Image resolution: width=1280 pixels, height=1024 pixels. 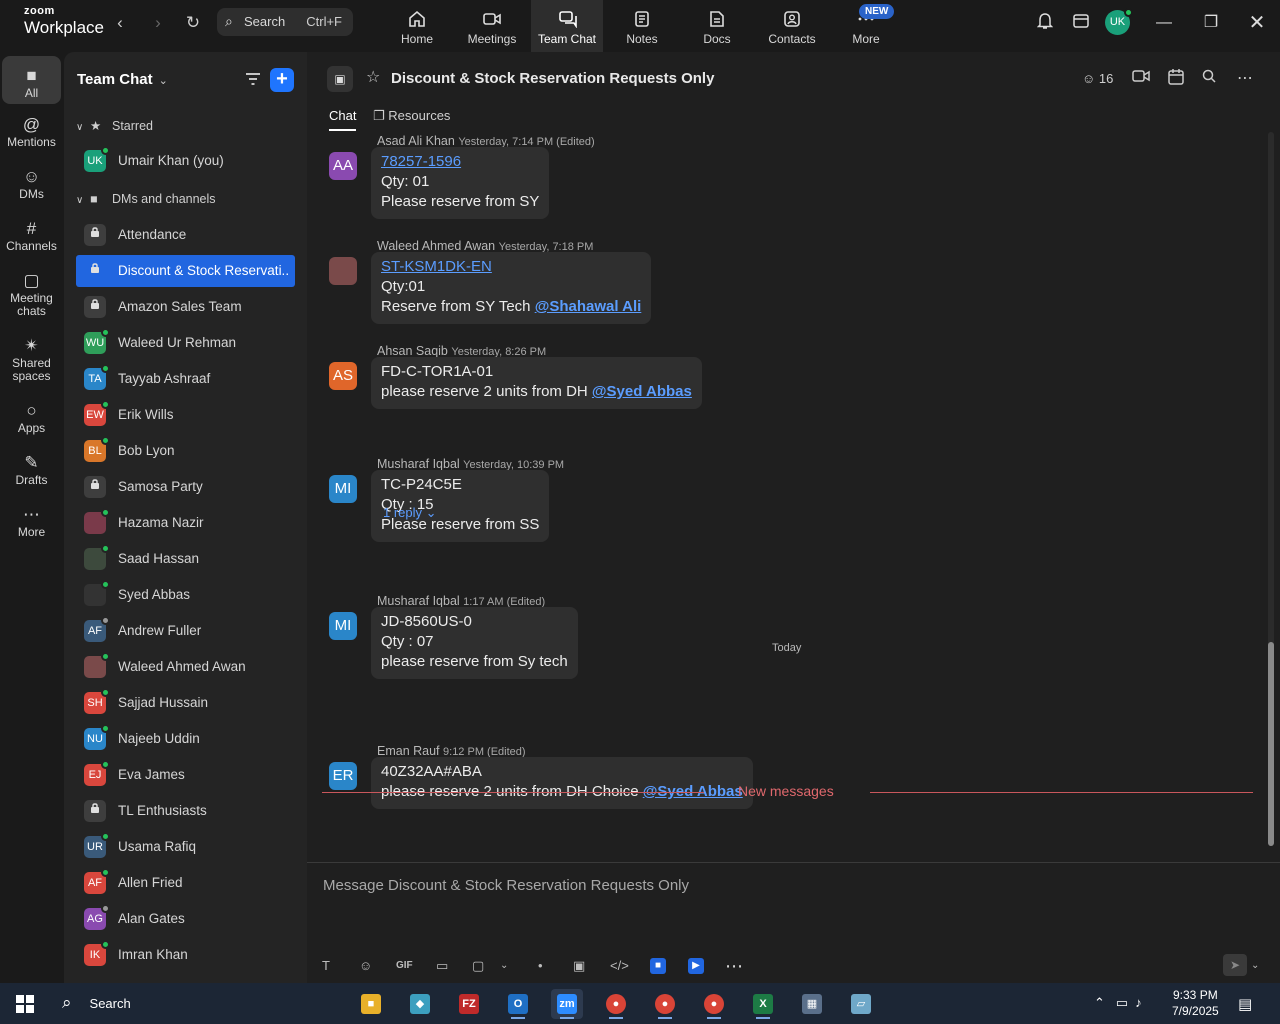 I want to click on back-icon: ‹, so click(x=120, y=23).